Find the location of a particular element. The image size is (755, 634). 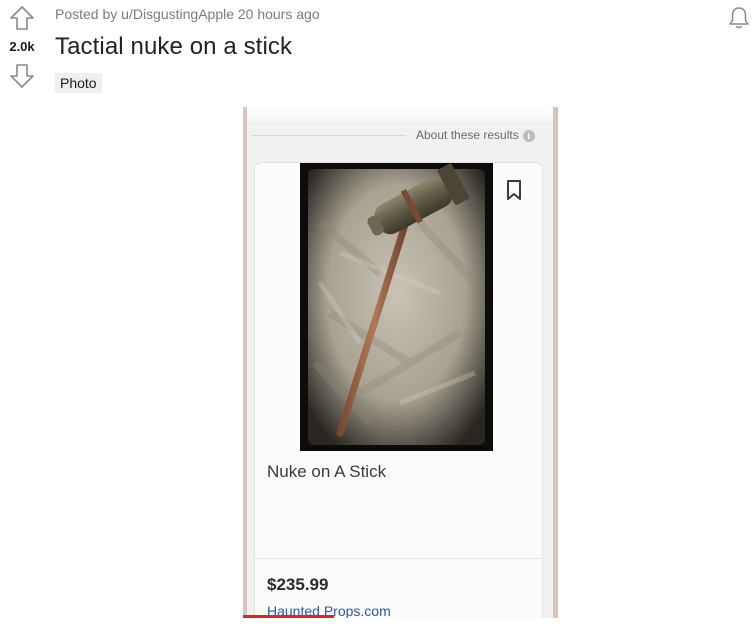

video-progress-fill is located at coordinates (289, 616).